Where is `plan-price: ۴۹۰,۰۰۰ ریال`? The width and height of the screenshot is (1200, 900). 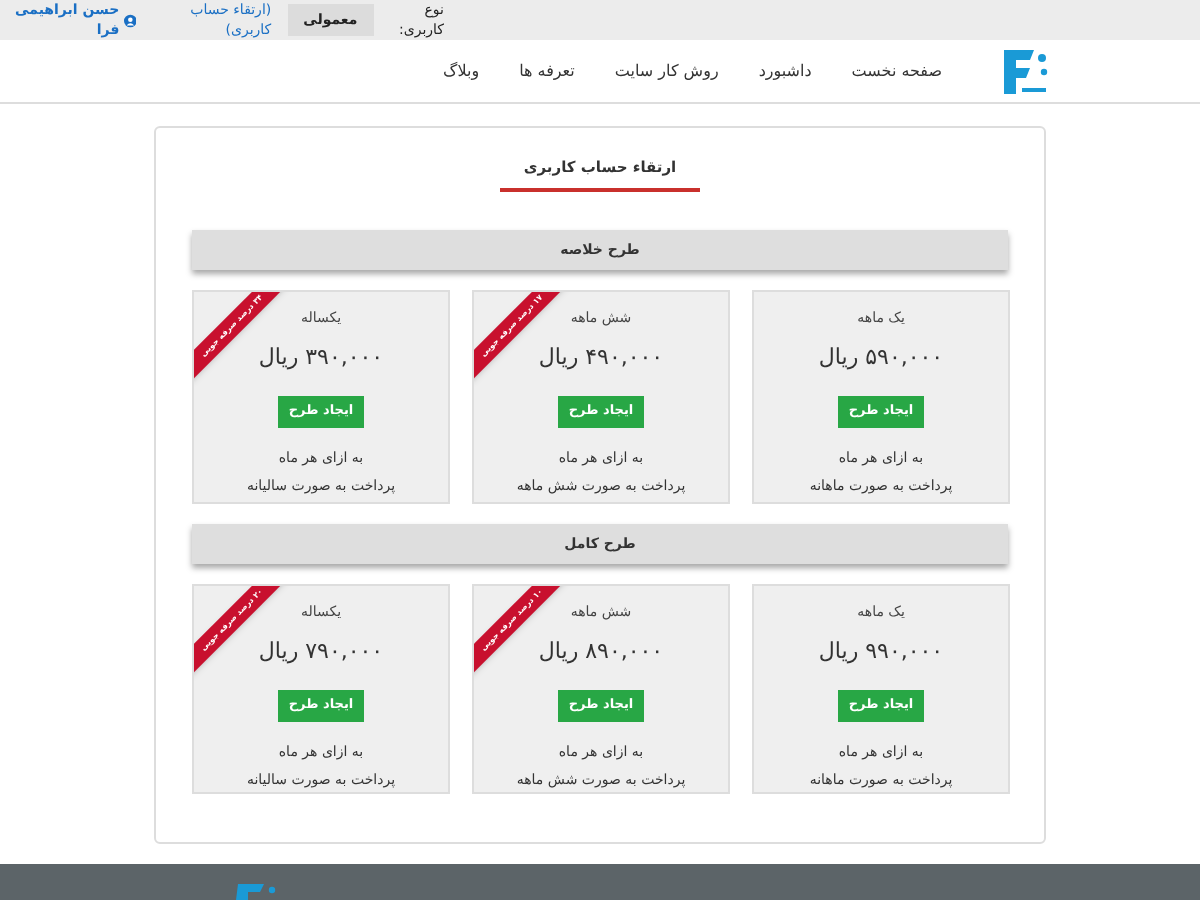 plan-price: ۴۹۰,۰۰۰ ریال is located at coordinates (601, 357).